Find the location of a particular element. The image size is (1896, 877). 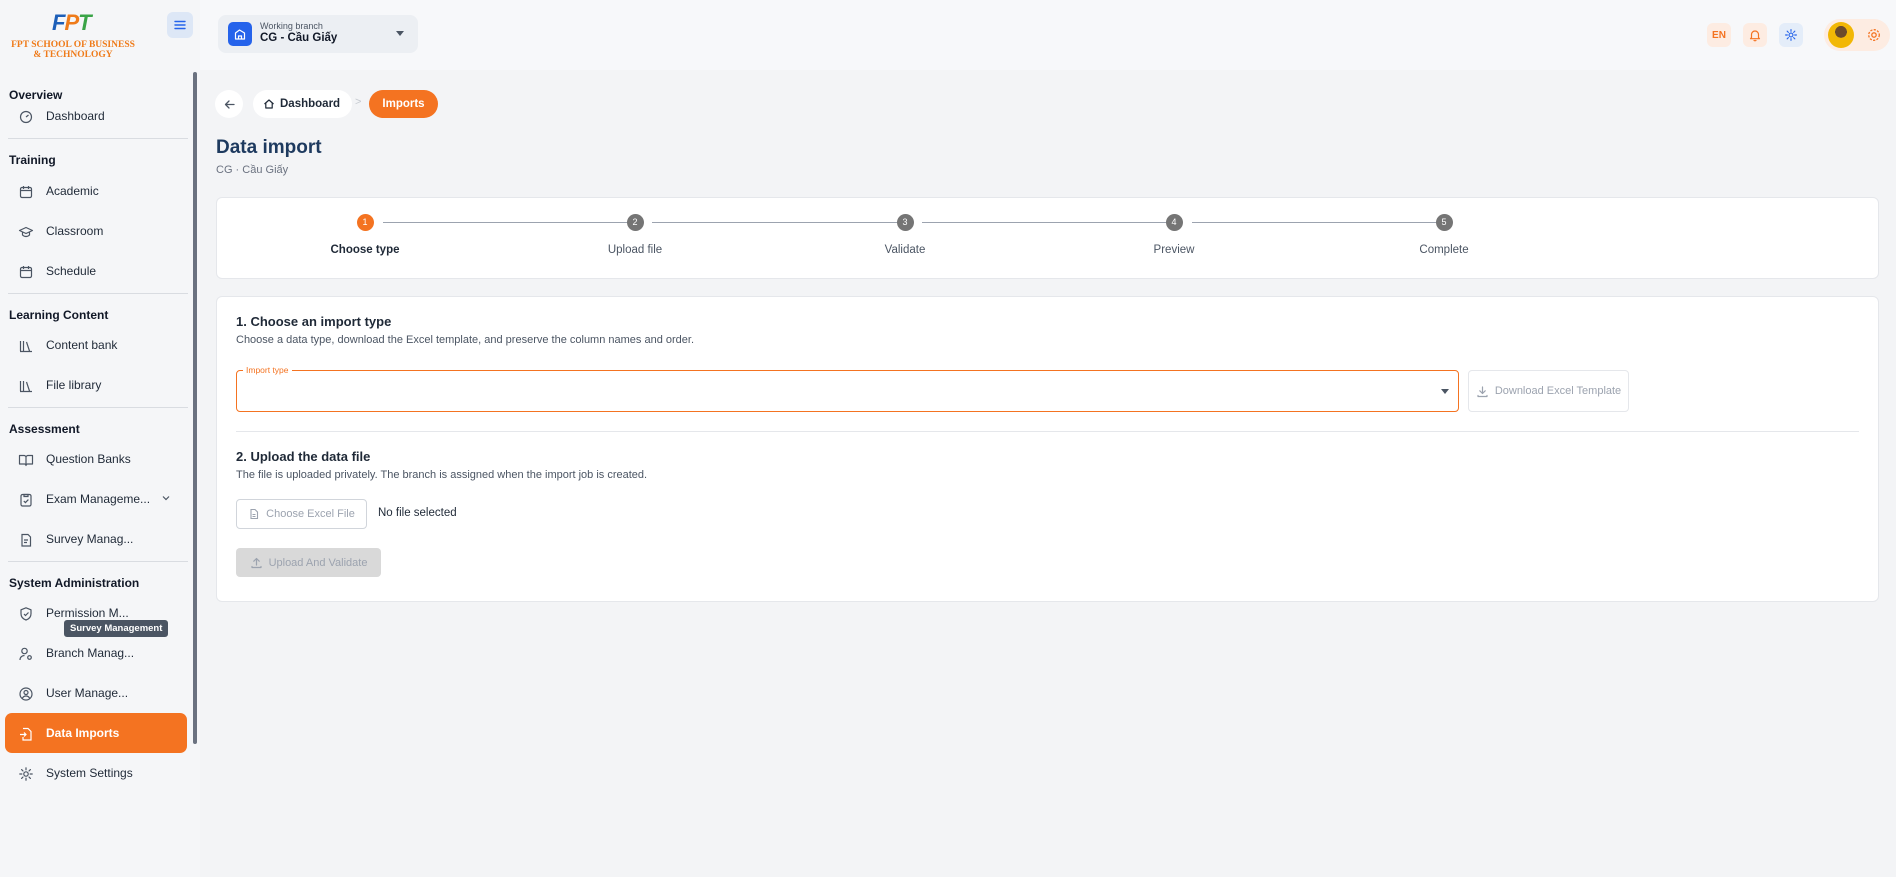

step-label: Preview is located at coordinates (1174, 250).